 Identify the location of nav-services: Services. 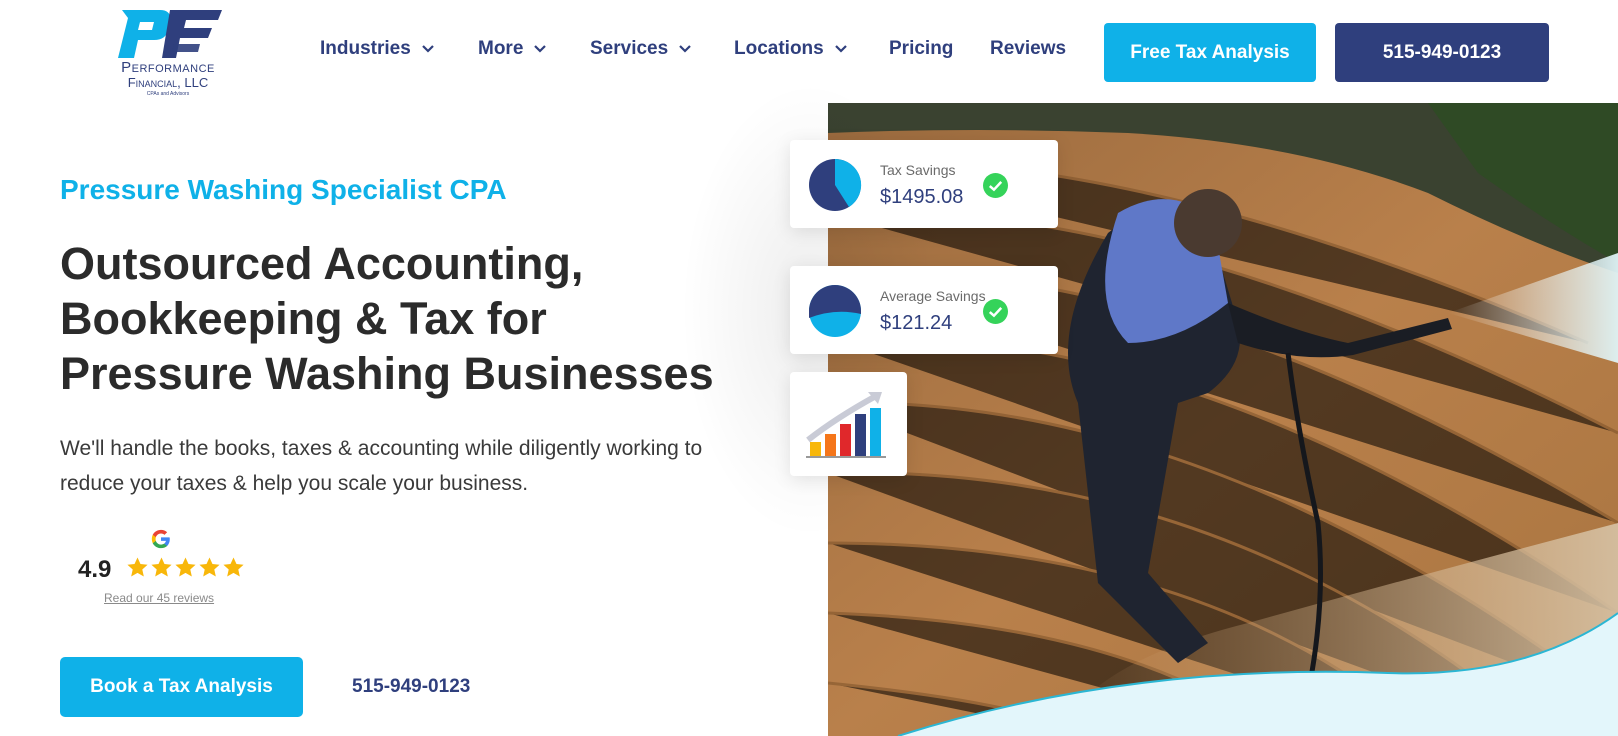
(641, 49).